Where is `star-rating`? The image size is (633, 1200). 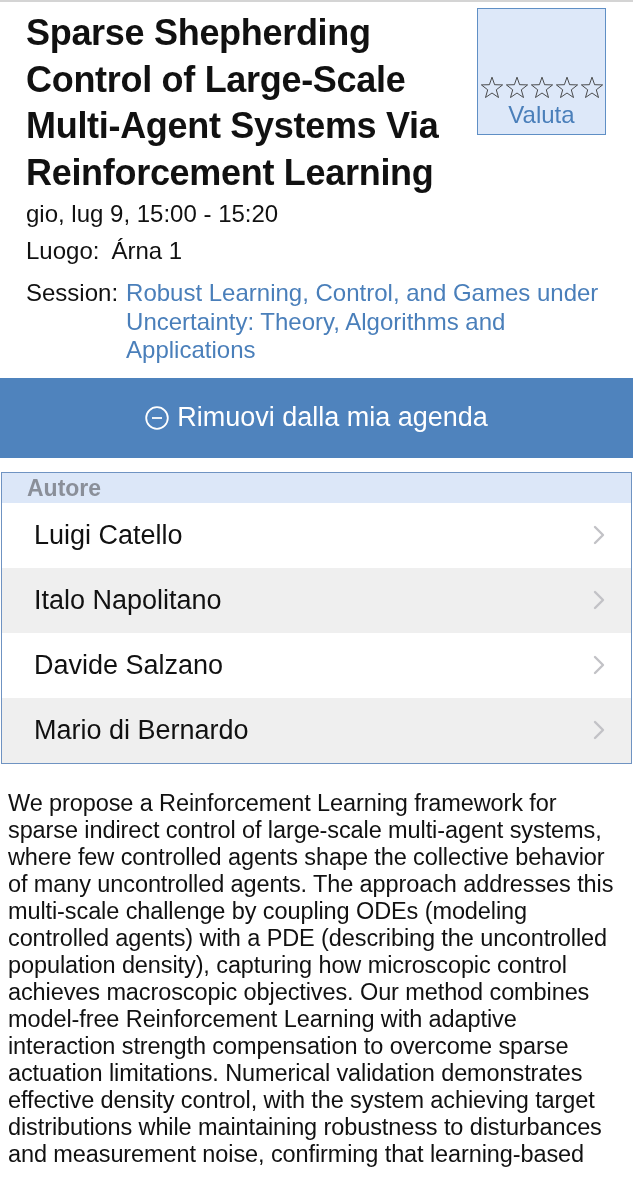 star-rating is located at coordinates (541, 87).